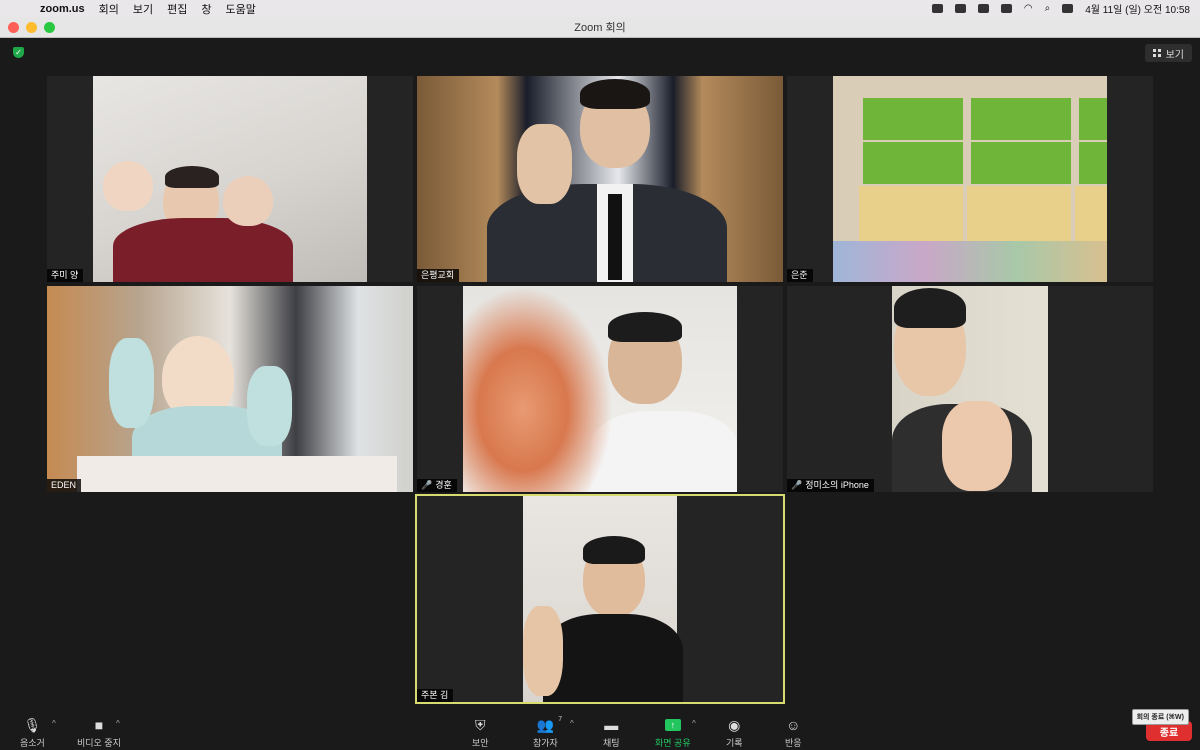 The width and height of the screenshot is (1200, 750). Describe the element at coordinates (1028, 8) in the screenshot. I see `wifi-icon: ◠` at that location.